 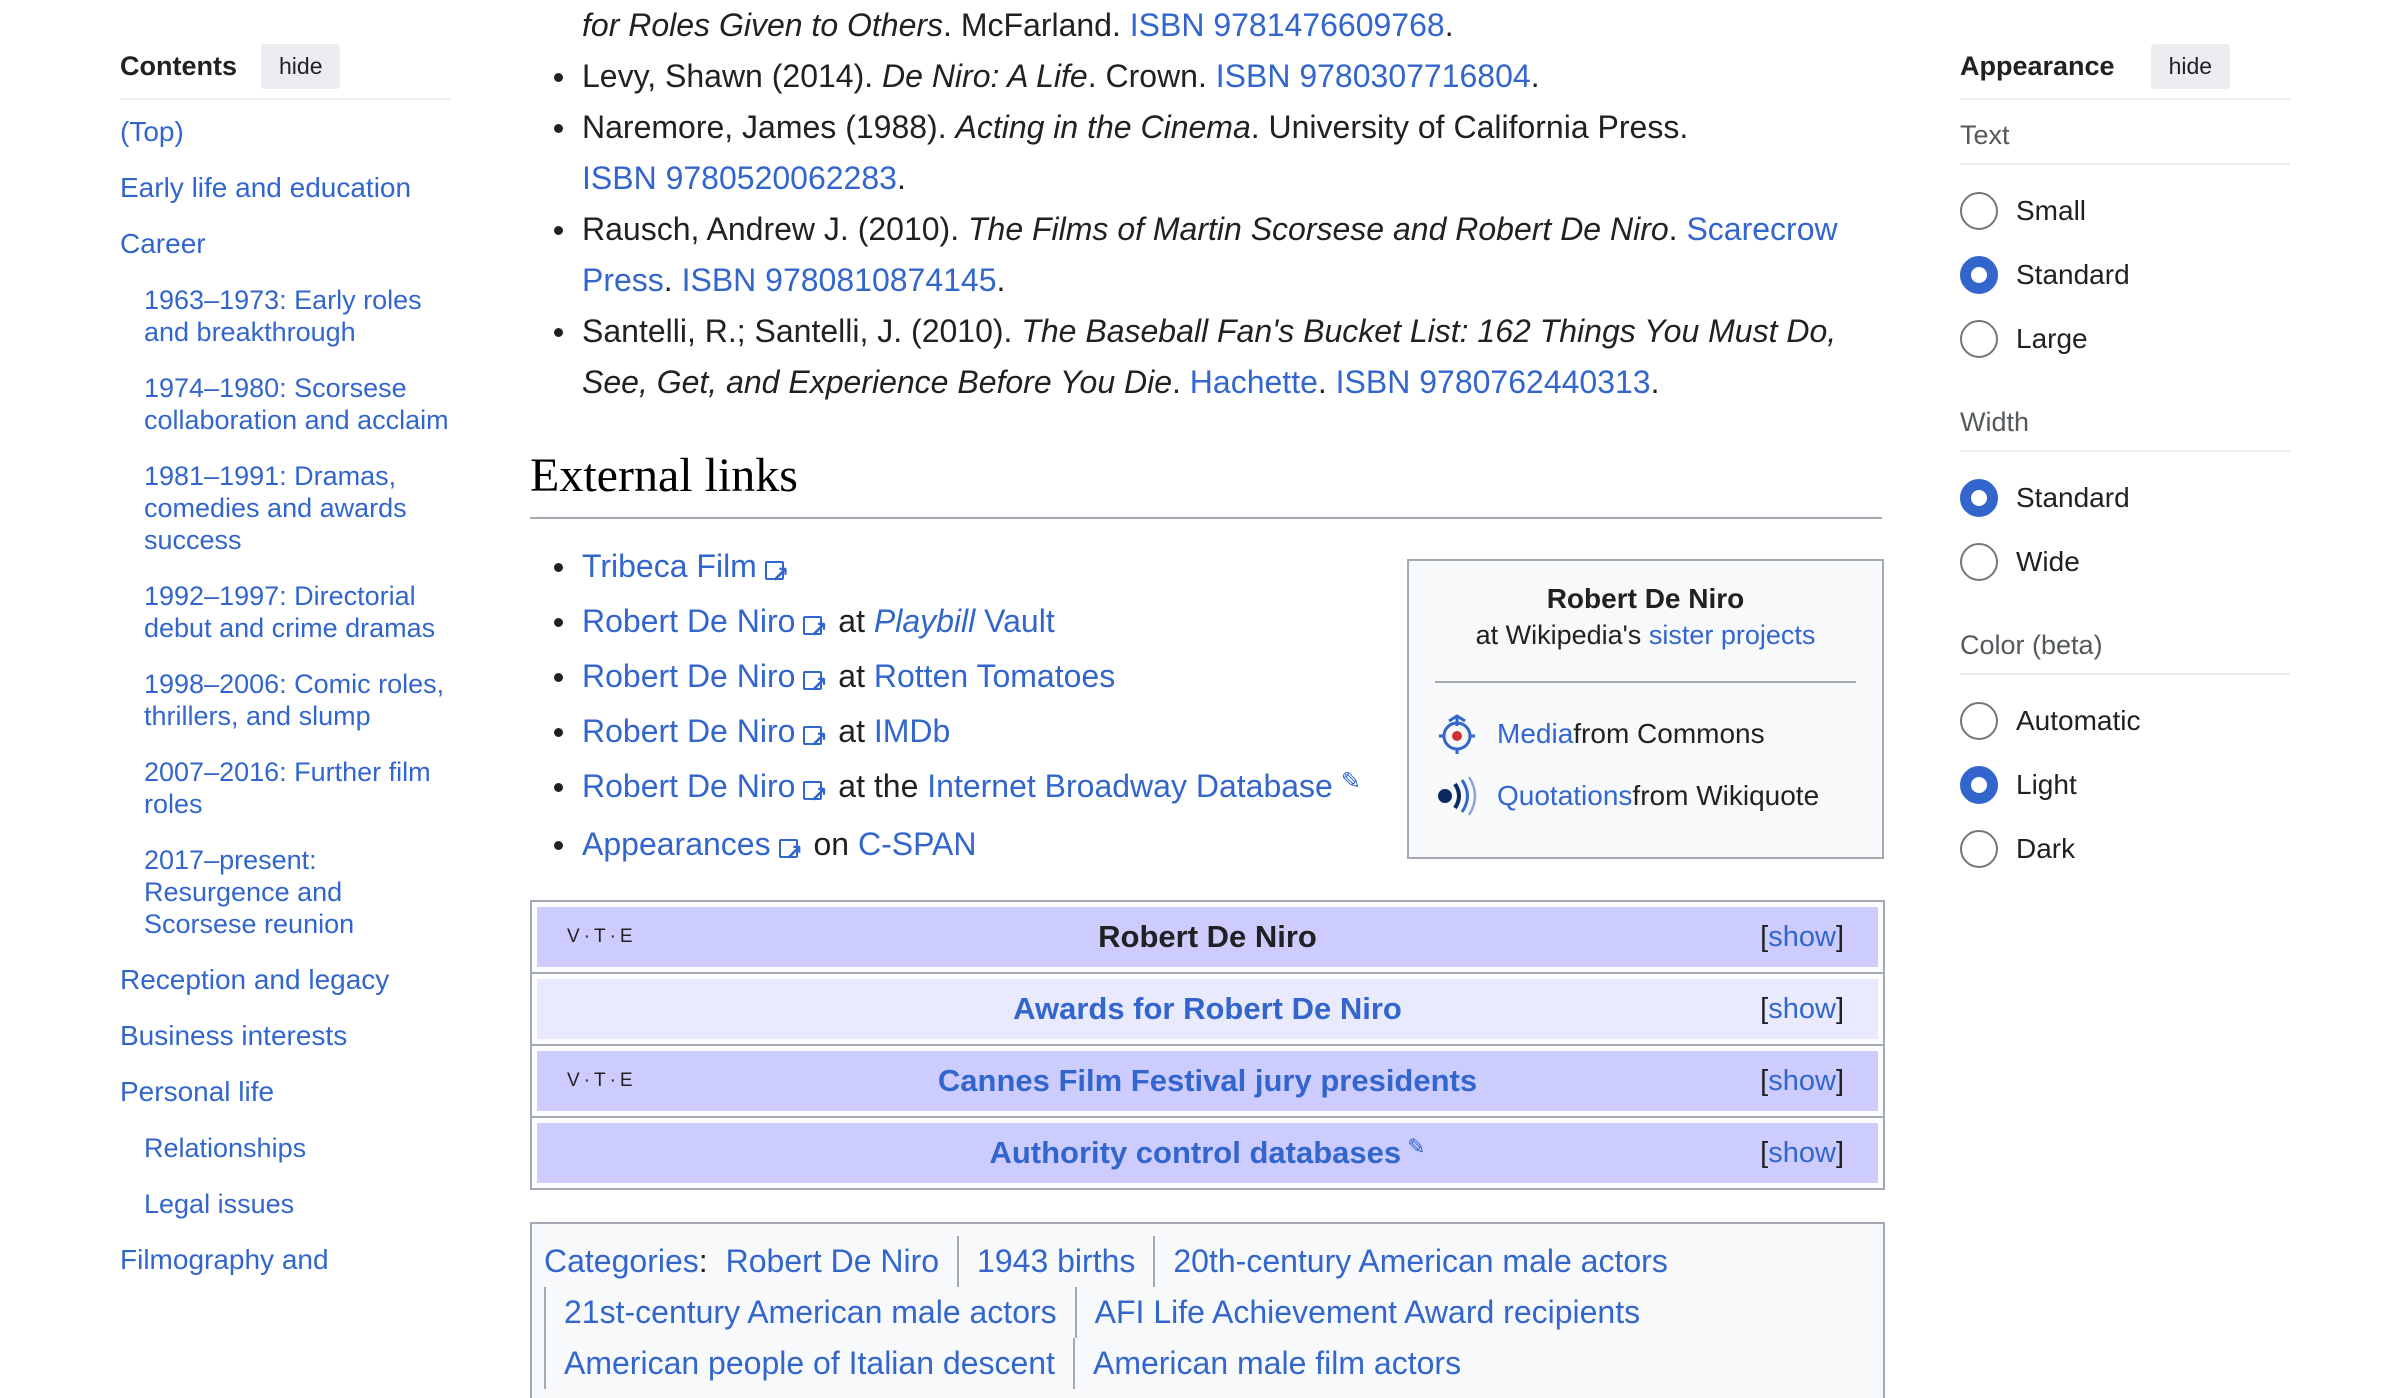 What do you see at coordinates (739, 178) in the screenshot?
I see `isbn-link: ISBN 9780520062283` at bounding box center [739, 178].